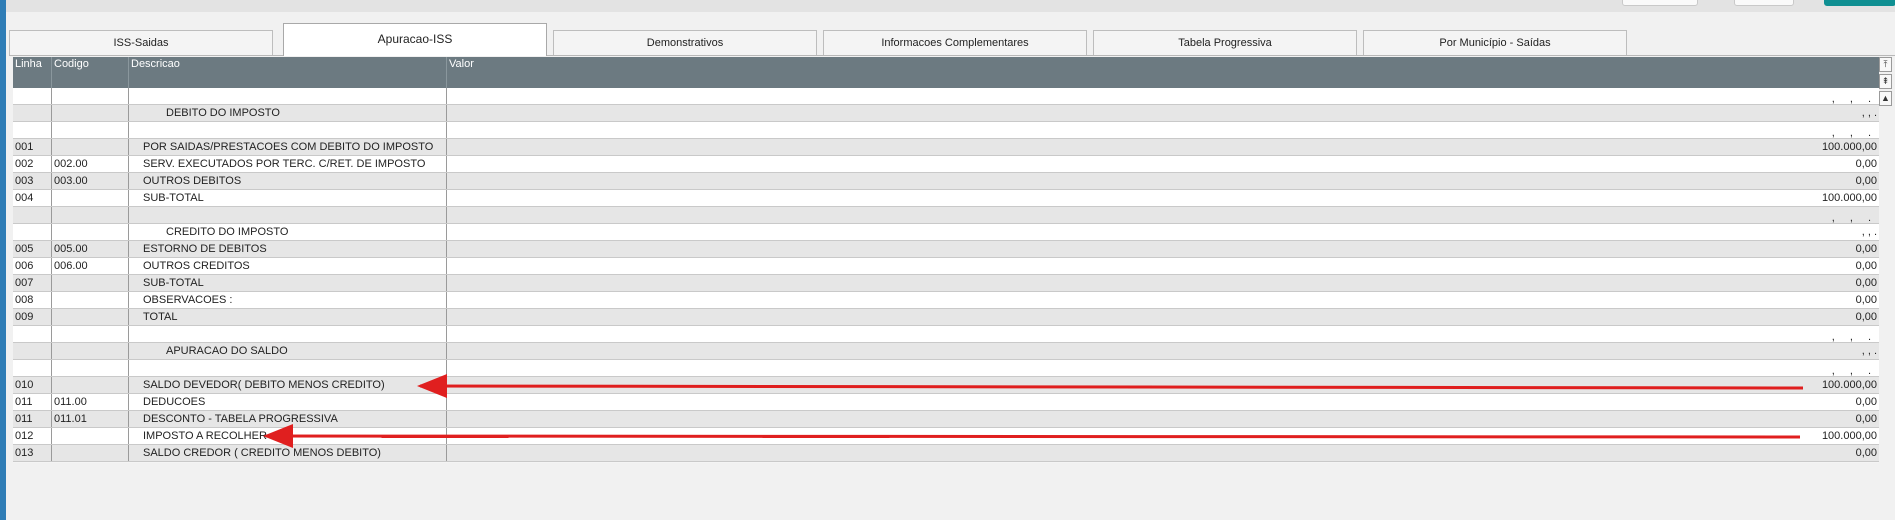 The width and height of the screenshot is (1895, 520). I want to click on cell-linha: 010, so click(32, 385).